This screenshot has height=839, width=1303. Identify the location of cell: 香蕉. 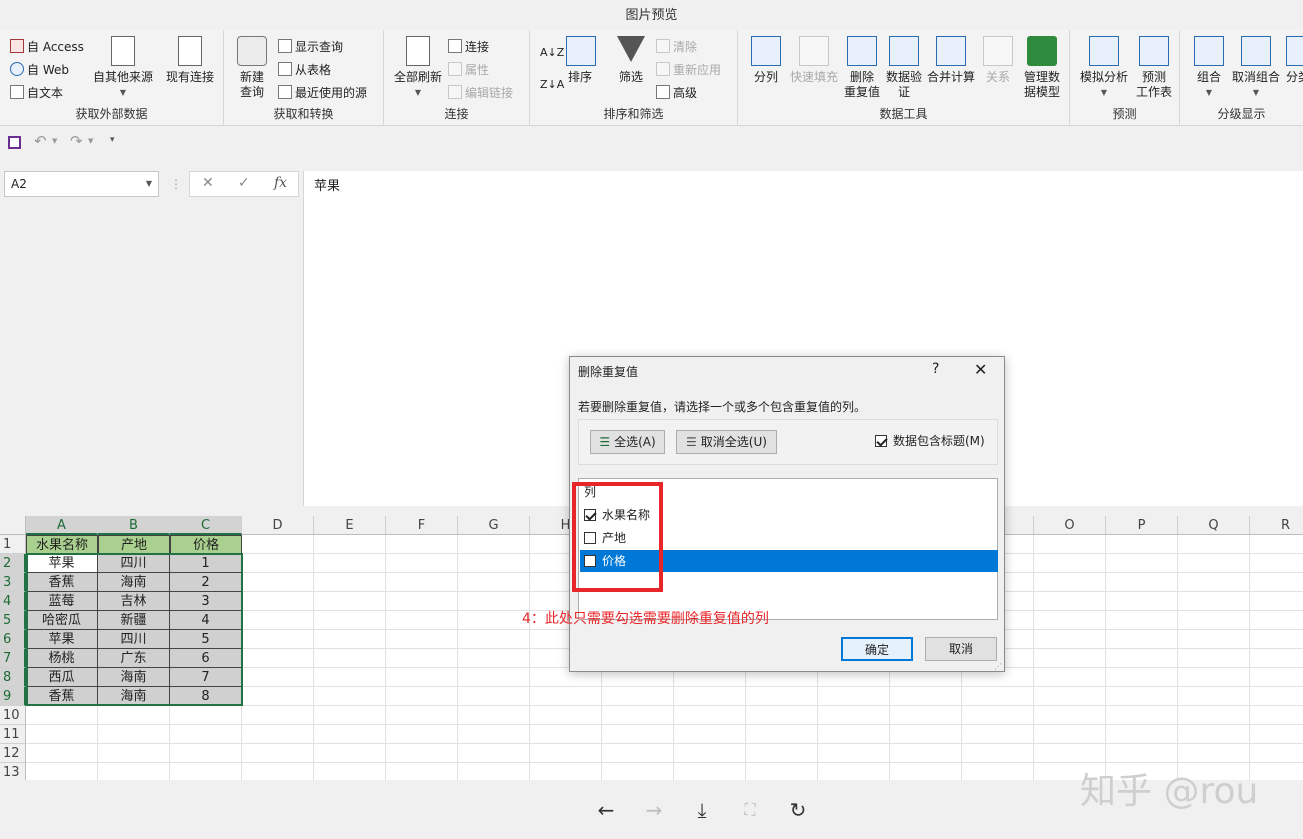
(62, 582).